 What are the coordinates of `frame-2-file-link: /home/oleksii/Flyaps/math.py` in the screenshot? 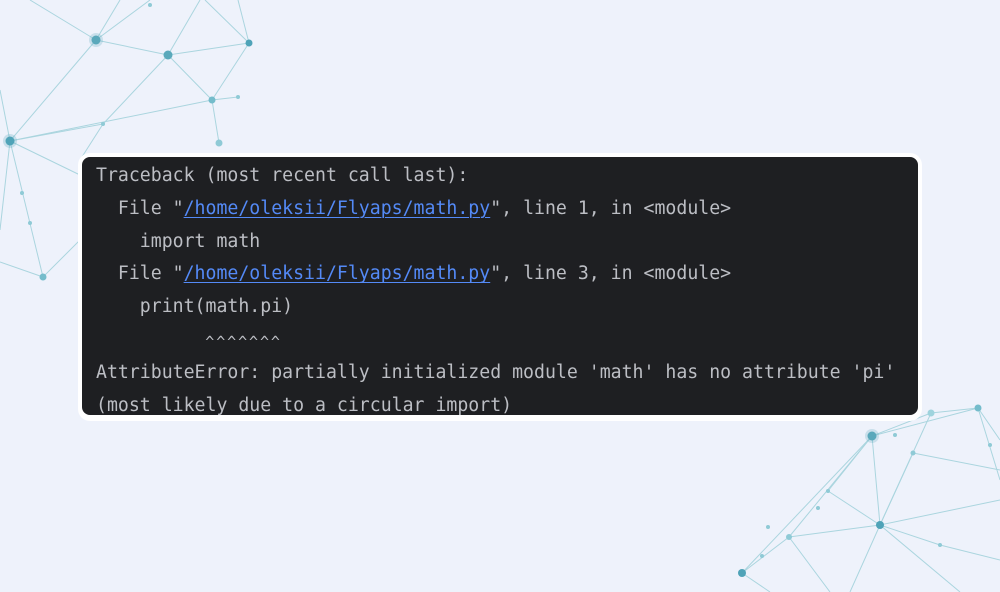 It's located at (337, 273).